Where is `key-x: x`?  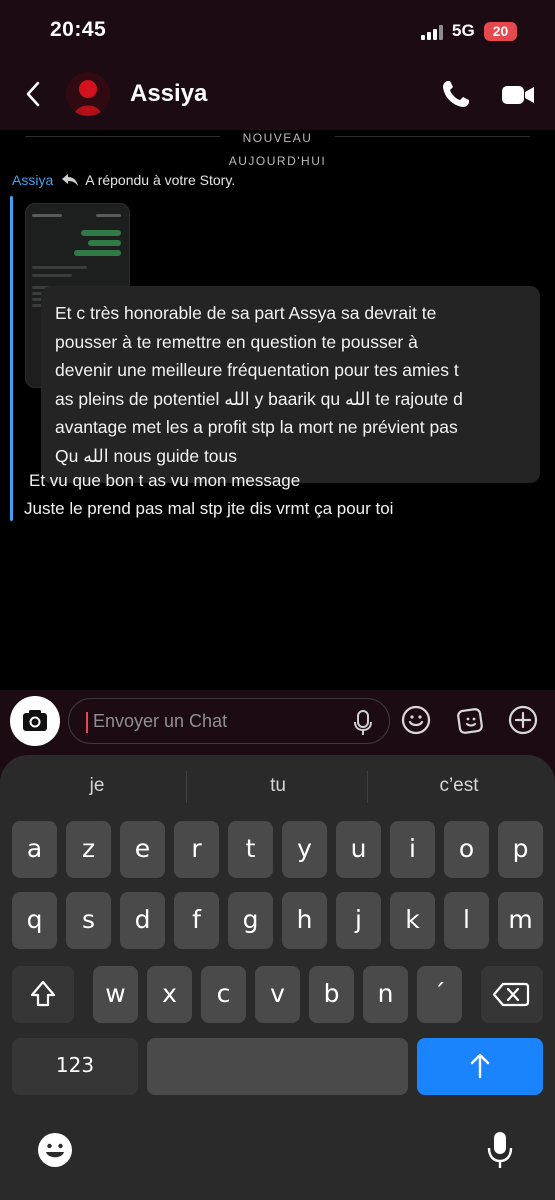
key-x: x is located at coordinates (169, 994).